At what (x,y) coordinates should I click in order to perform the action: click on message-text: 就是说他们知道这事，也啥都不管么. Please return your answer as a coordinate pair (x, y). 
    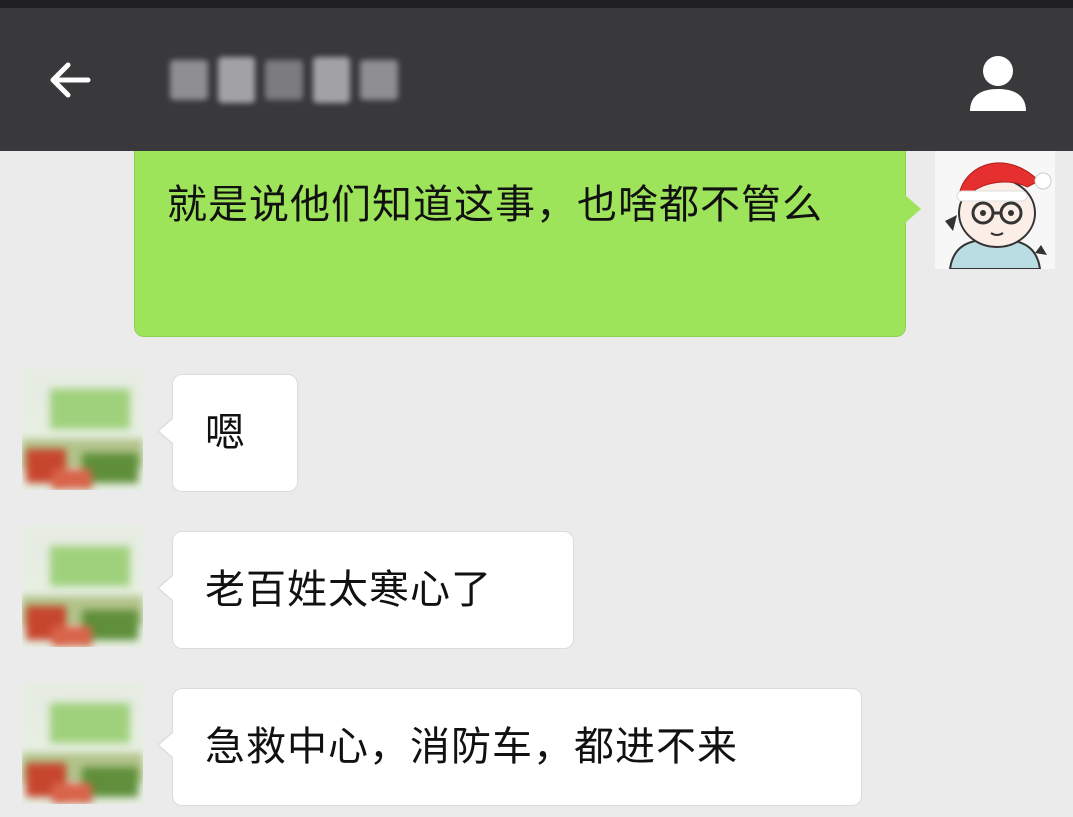
    Looking at the image, I should click on (495, 205).